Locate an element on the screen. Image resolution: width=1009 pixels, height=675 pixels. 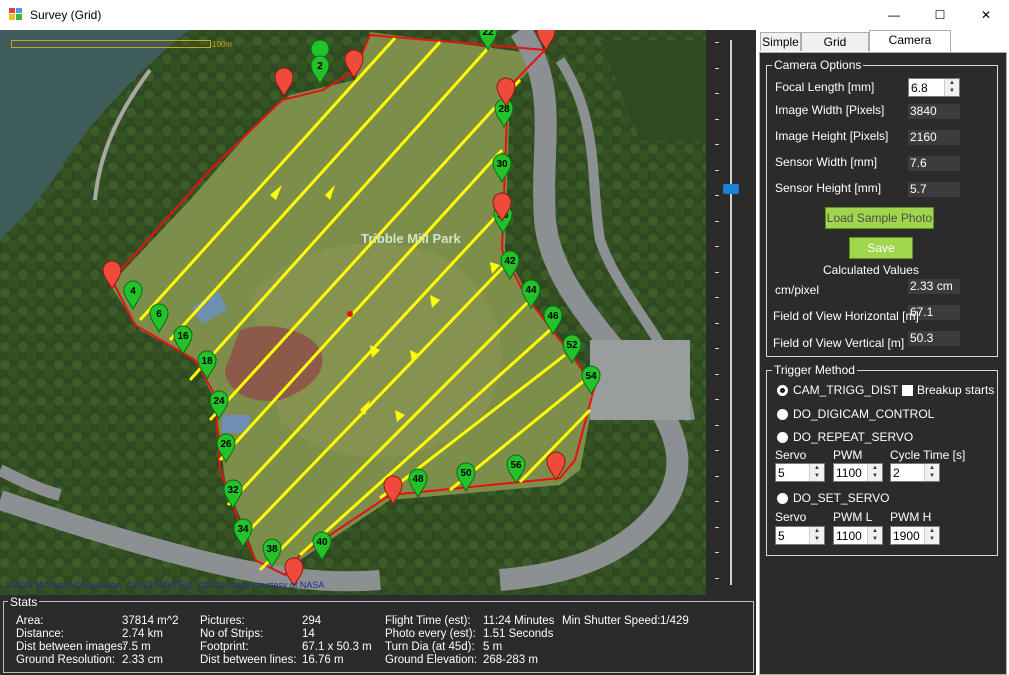
photo-every-value: 1.51 Seconds is located at coordinates (518, 634).